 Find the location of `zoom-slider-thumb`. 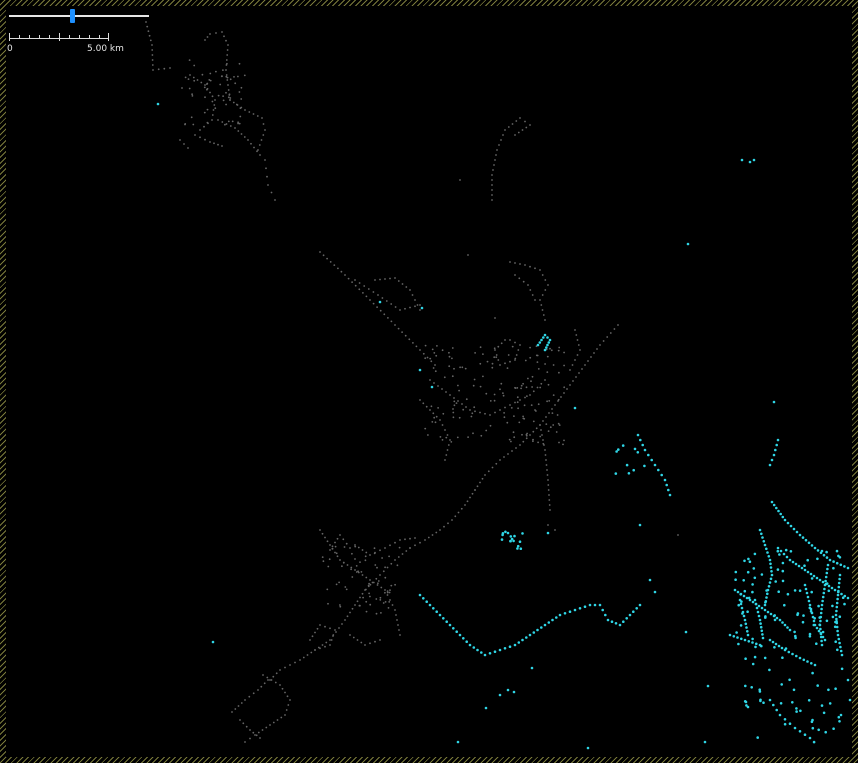

zoom-slider-thumb is located at coordinates (72, 16).